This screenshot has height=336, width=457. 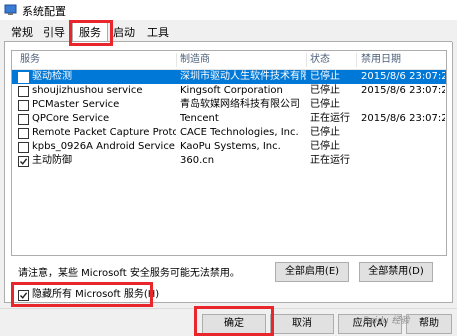 I want to click on service-name: PCMaster Service, so click(x=76, y=104).